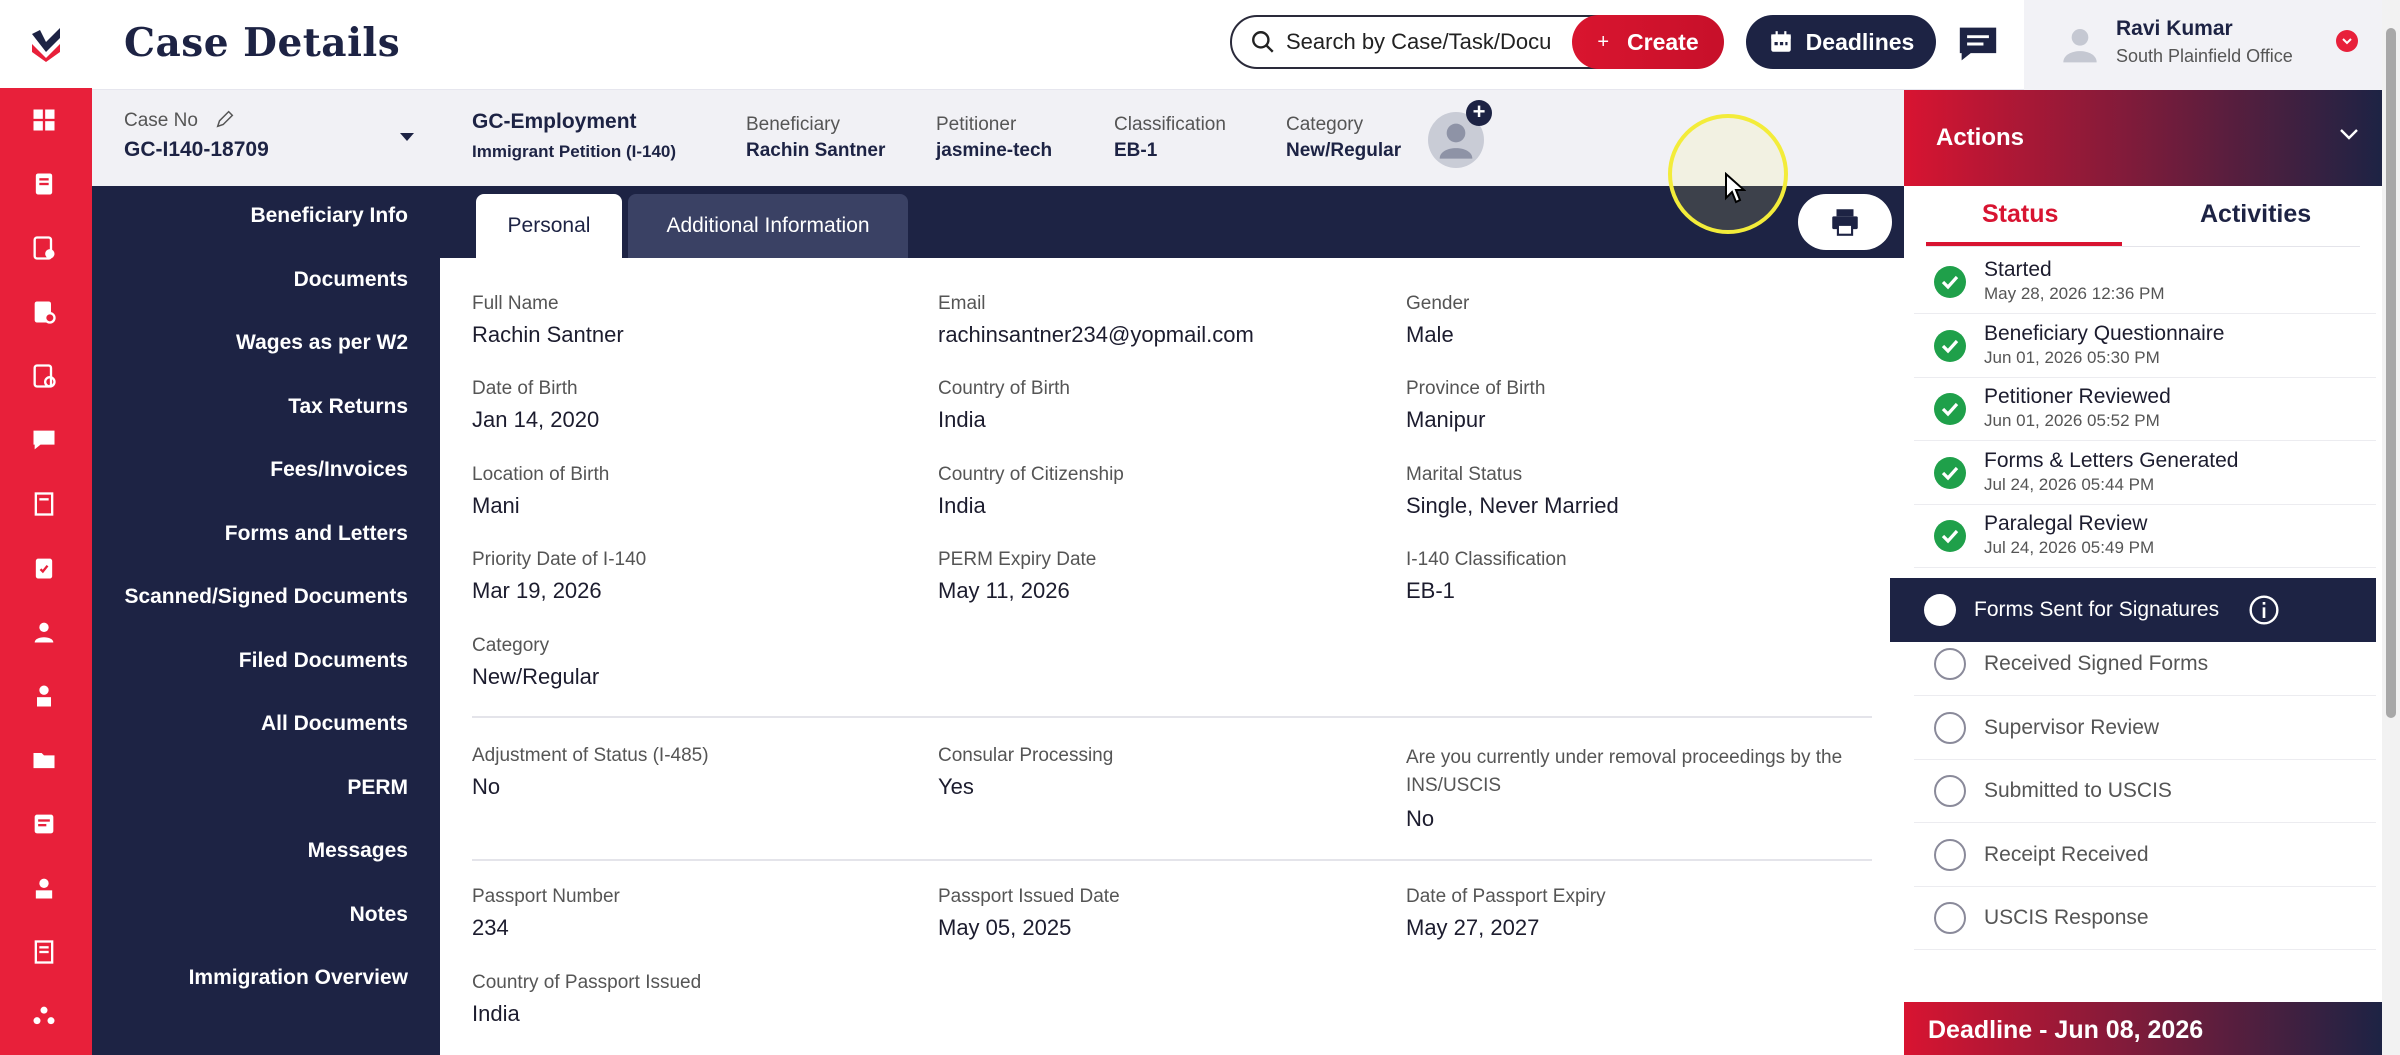 This screenshot has width=2400, height=1055. What do you see at coordinates (2143, 1028) in the screenshot?
I see `deadline-banner: Deadline - Jun 08, 2026` at bounding box center [2143, 1028].